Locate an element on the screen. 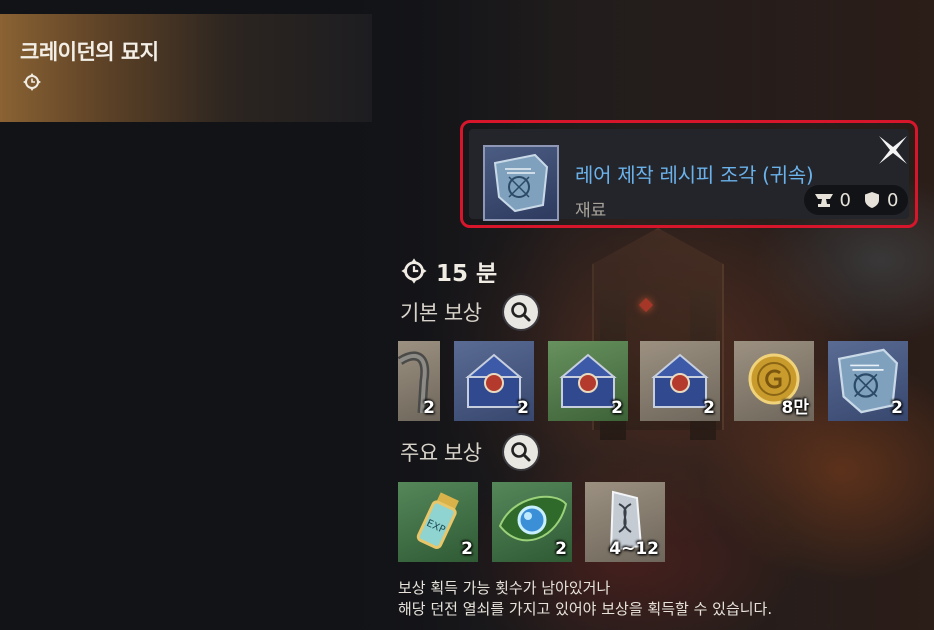 Image resolution: width=934 pixels, height=630 pixels. dungeon-title: 크레이던의 묘지 is located at coordinates (89, 52).